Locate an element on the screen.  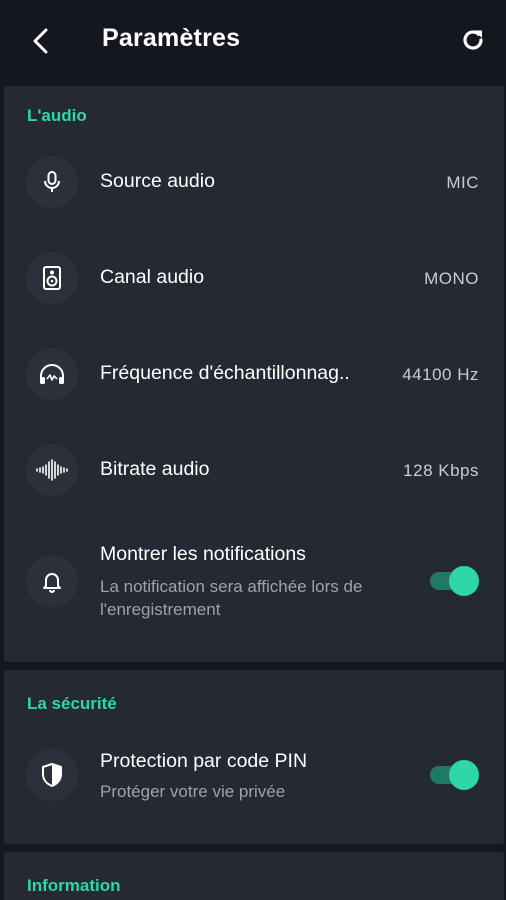
setting-label: Montrer les notifications is located at coordinates (203, 554).